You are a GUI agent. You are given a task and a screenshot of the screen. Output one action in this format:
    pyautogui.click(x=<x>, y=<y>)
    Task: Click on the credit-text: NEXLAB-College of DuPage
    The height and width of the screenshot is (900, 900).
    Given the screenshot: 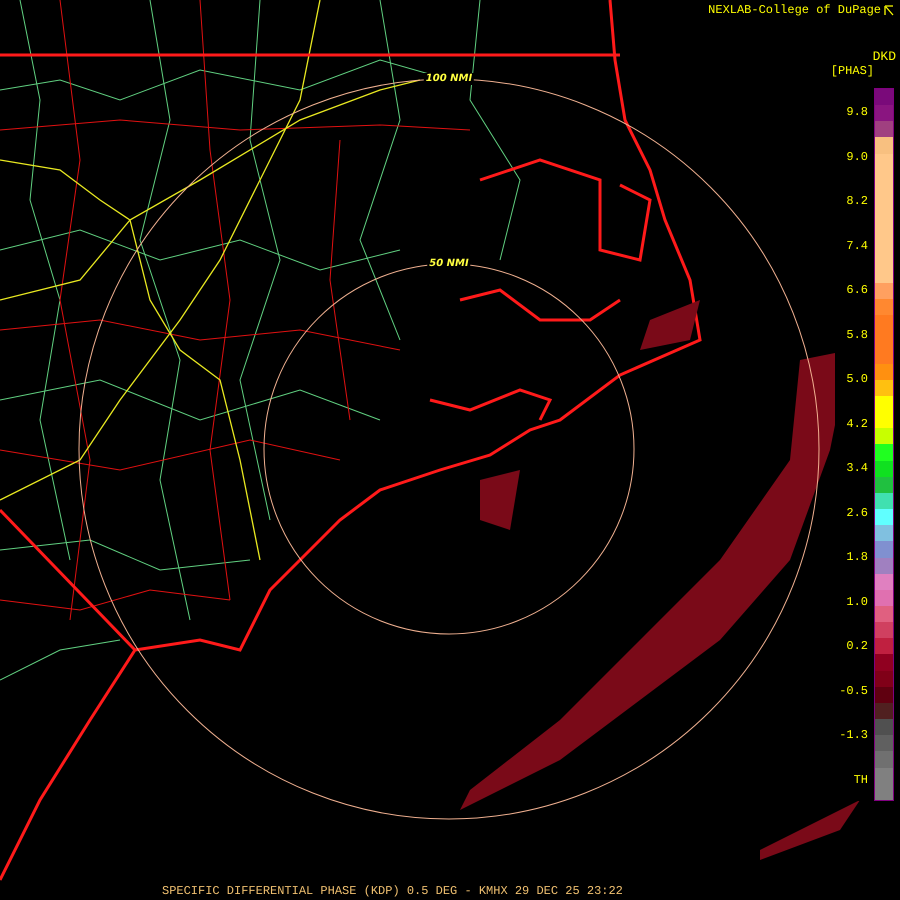 What is the action you would take?
    pyautogui.click(x=794, y=10)
    